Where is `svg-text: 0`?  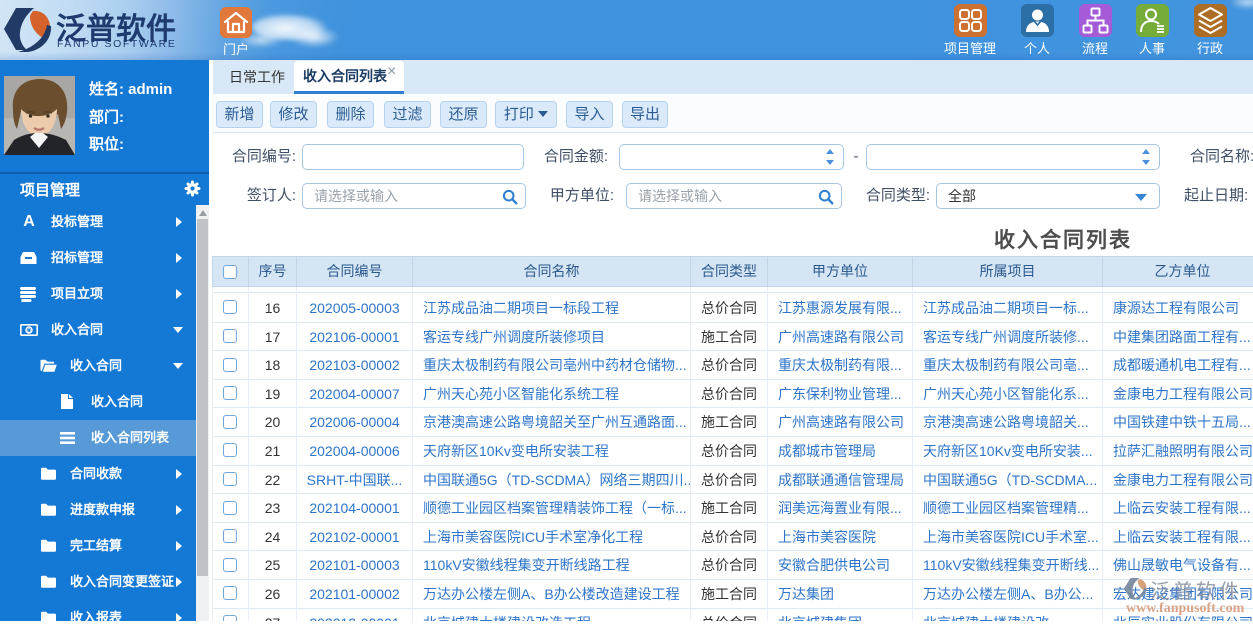
svg-text: 0 is located at coordinates (29, 330).